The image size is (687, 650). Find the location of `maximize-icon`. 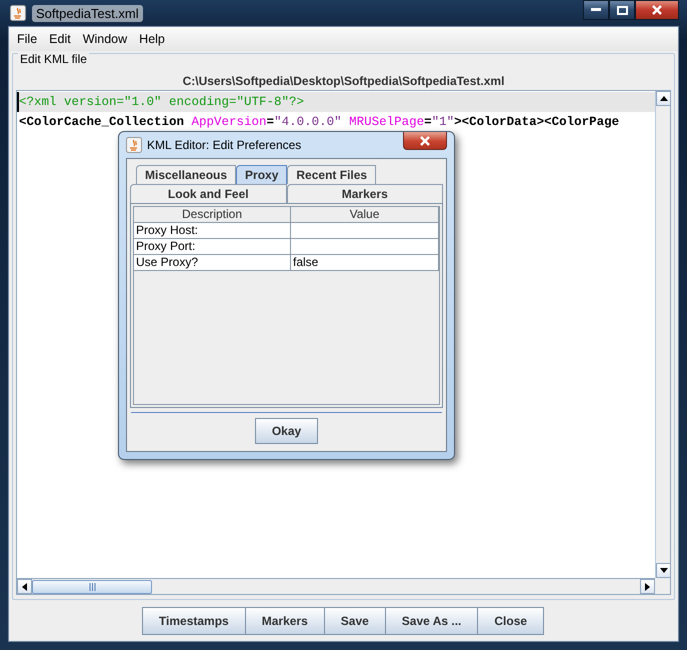

maximize-icon is located at coordinates (622, 10).